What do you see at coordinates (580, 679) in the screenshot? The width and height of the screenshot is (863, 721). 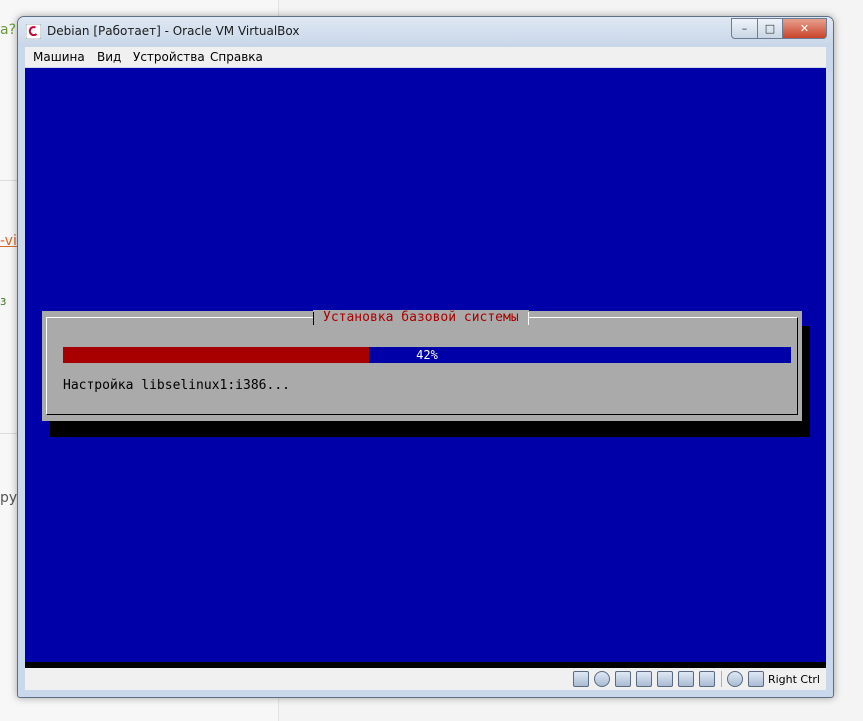 I see `hard-disk-icon` at bounding box center [580, 679].